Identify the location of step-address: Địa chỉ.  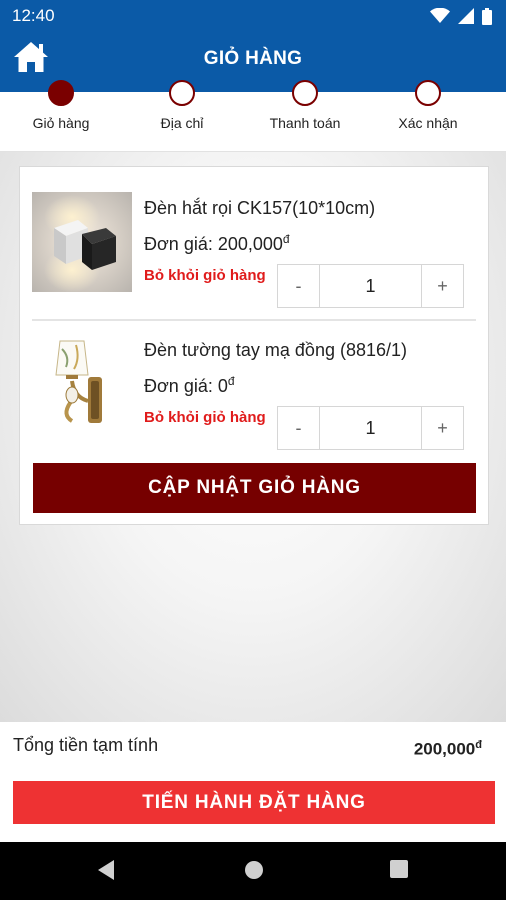
(182, 105).